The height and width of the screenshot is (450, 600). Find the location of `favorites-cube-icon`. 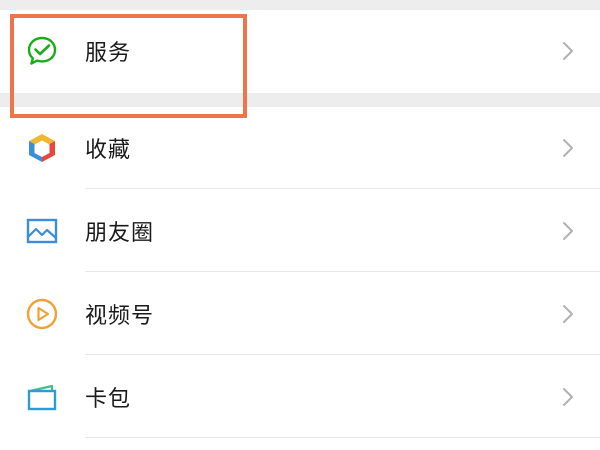

favorites-cube-icon is located at coordinates (42, 148).